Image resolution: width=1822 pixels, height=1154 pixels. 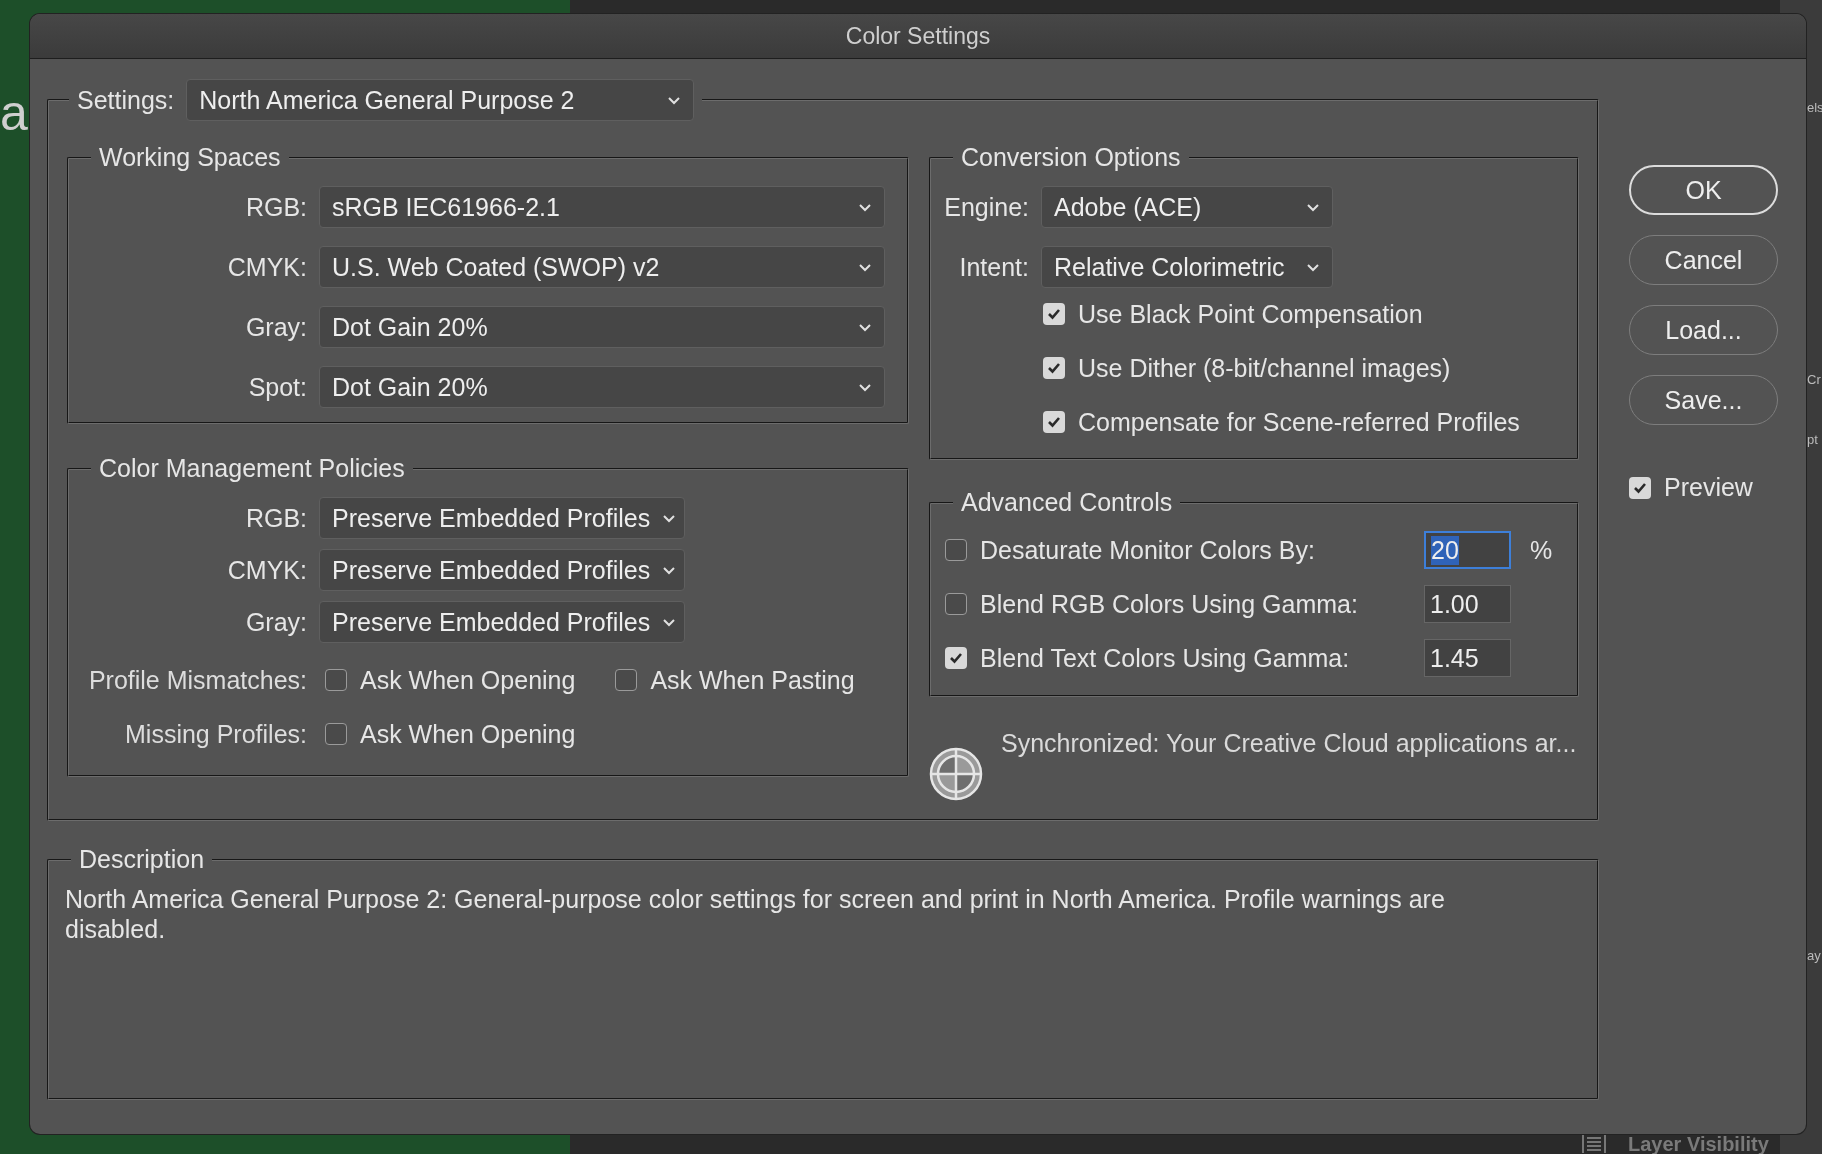 What do you see at coordinates (1467, 604) in the screenshot?
I see `number-field: 1.00` at bounding box center [1467, 604].